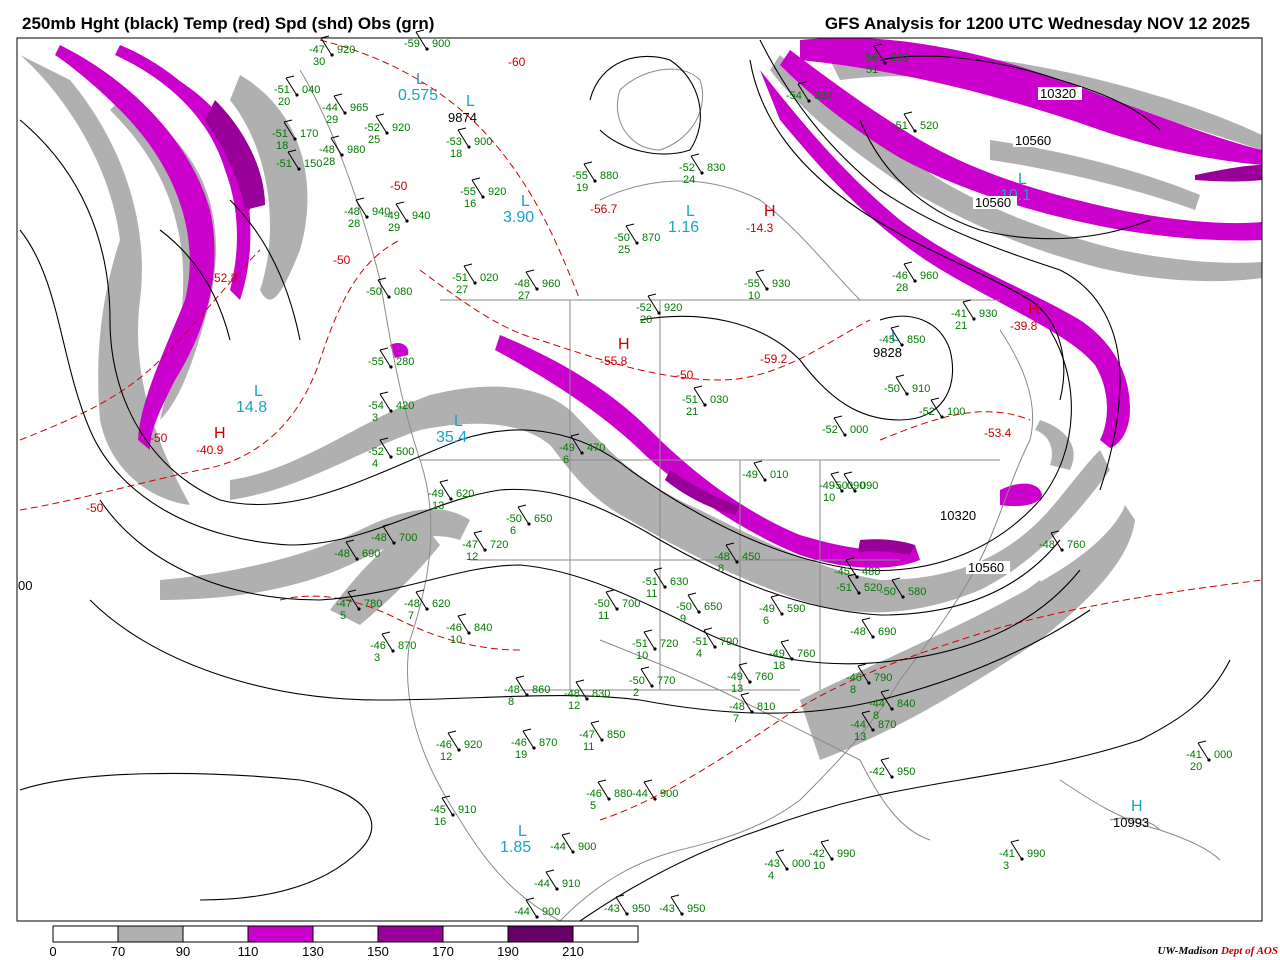  Describe the element at coordinates (1058, 93) in the screenshot. I see `height-contour-label: 10320` at that location.